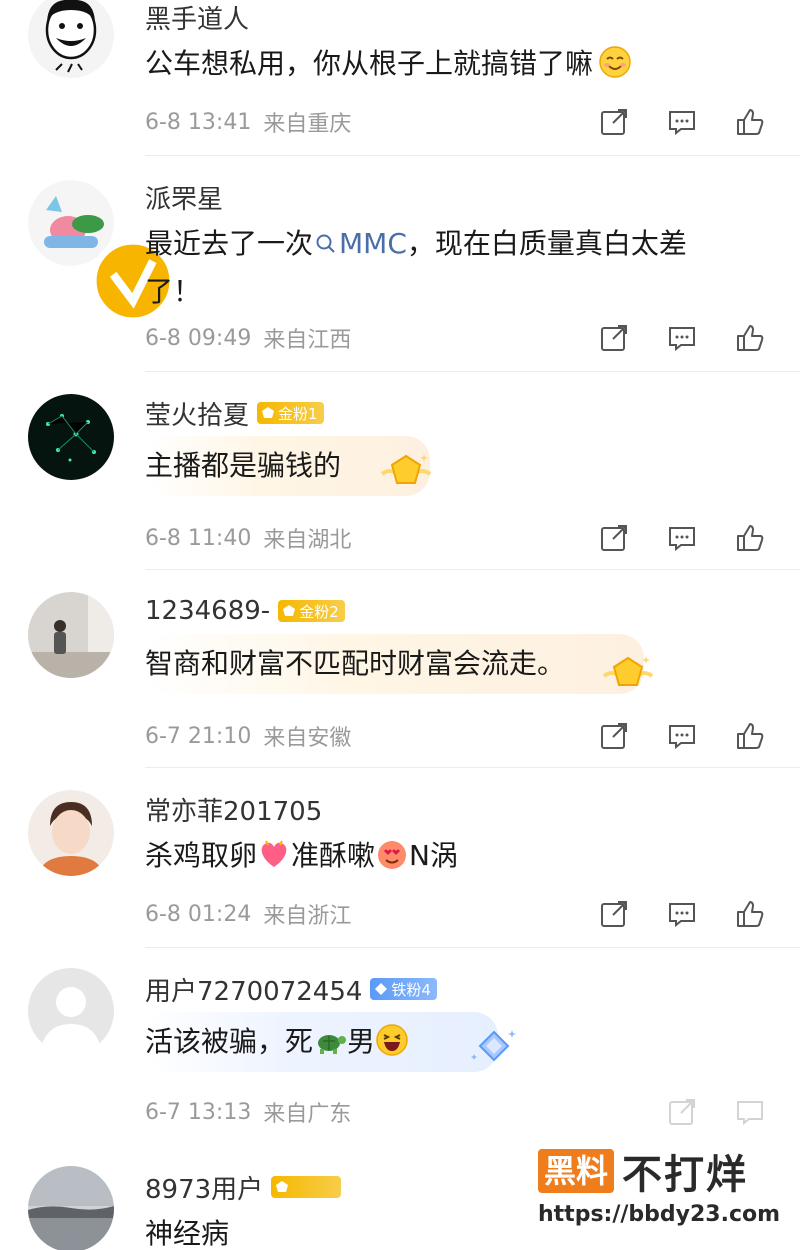  What do you see at coordinates (576, 1171) in the screenshot?
I see `watermark-logo-box: 黑料` at bounding box center [576, 1171].